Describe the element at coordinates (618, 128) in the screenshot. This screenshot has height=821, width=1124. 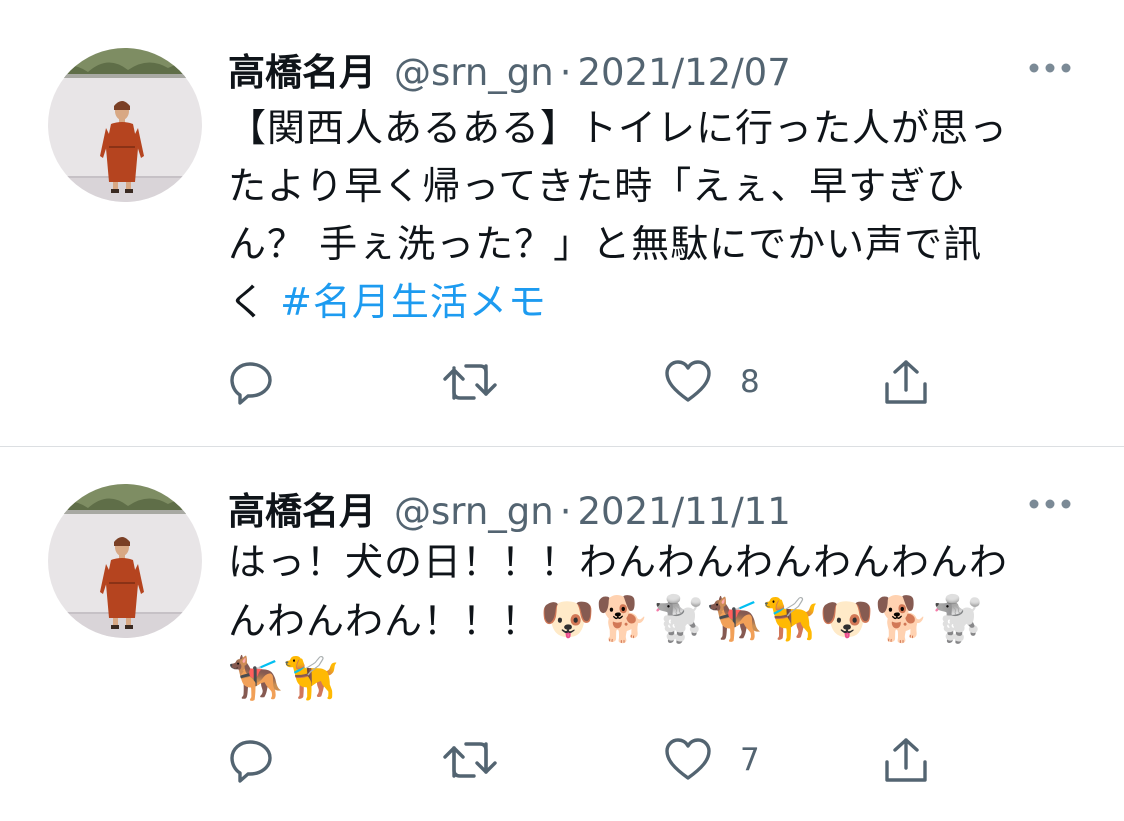
I see `tweet-text-line: 【関西人あるある】トイレに行った人が思っ` at that location.